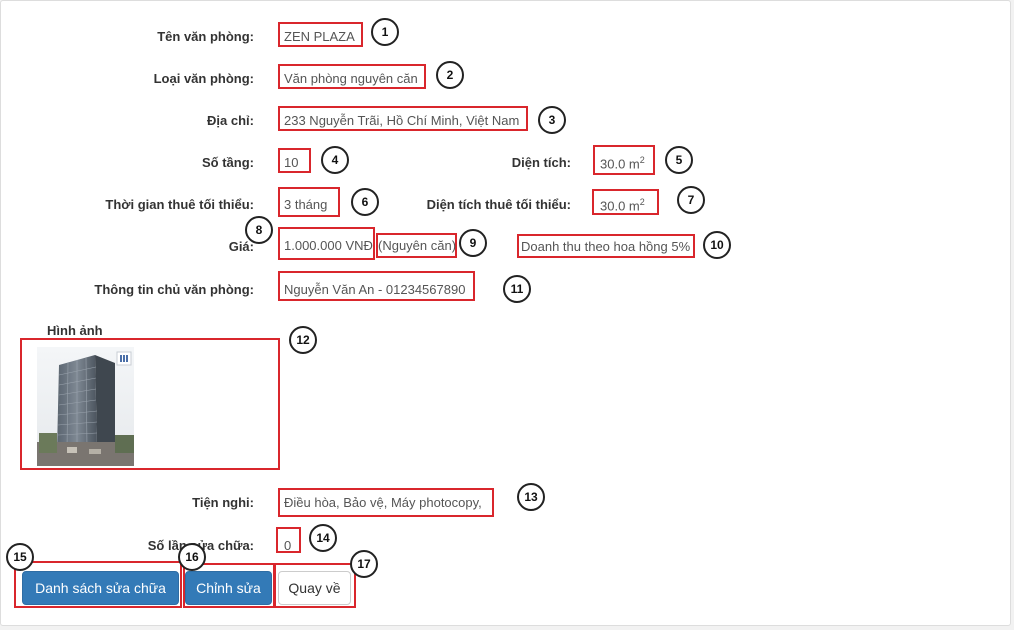  What do you see at coordinates (291, 162) in the screenshot?
I see `floors-value: 10` at bounding box center [291, 162].